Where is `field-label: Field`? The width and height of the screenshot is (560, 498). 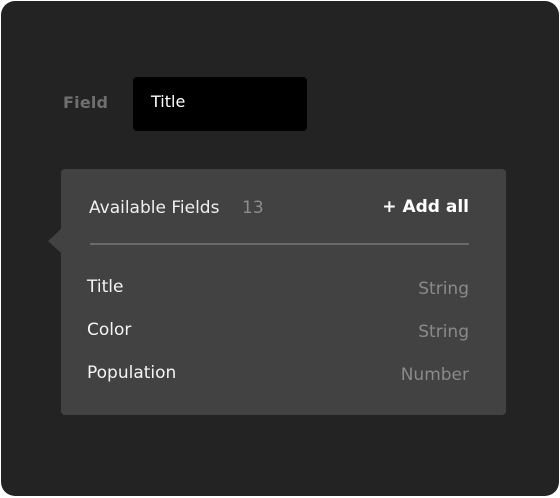 field-label: Field is located at coordinates (86, 102).